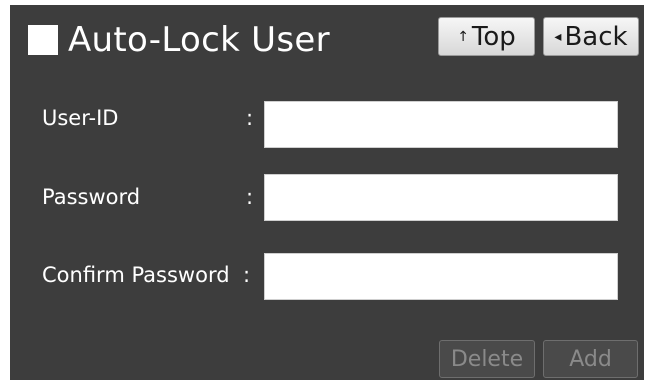  I want to click on add-button: Add, so click(590, 359).